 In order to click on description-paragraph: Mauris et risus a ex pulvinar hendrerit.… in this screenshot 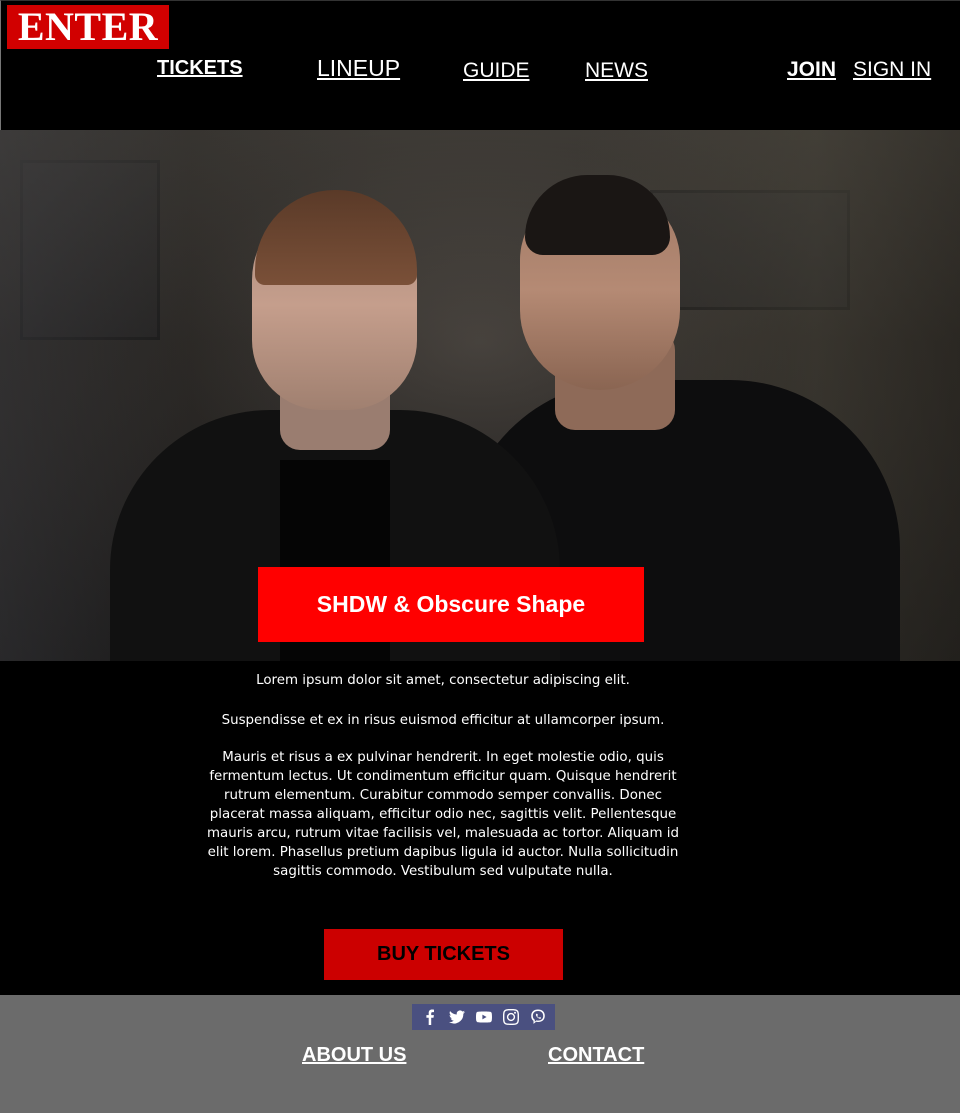, I will do `click(443, 814)`.